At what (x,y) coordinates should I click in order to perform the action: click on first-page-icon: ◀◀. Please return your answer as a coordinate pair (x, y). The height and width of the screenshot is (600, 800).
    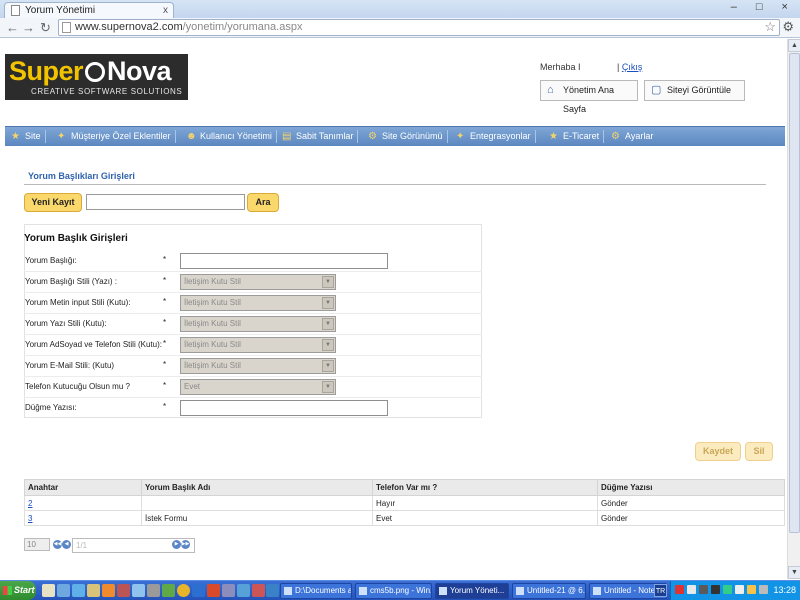
    Looking at the image, I should click on (57, 544).